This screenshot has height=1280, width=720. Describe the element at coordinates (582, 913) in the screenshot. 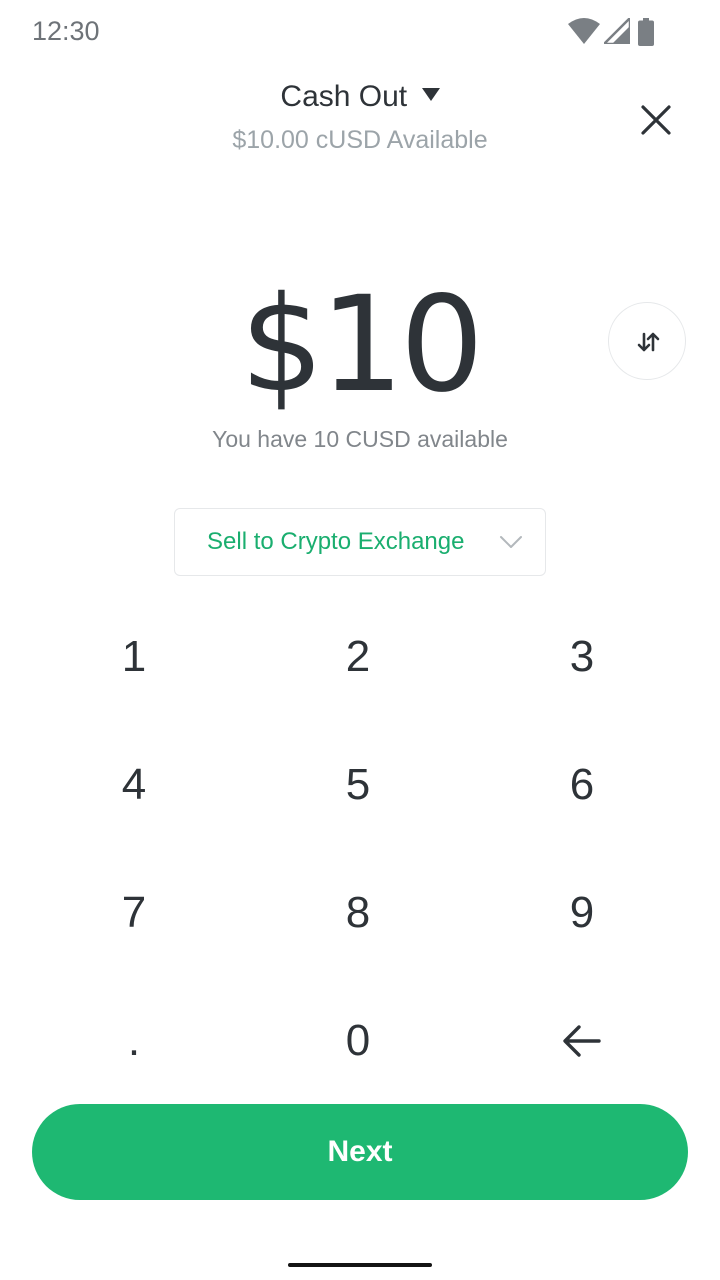

I see `key-9: 9` at that location.